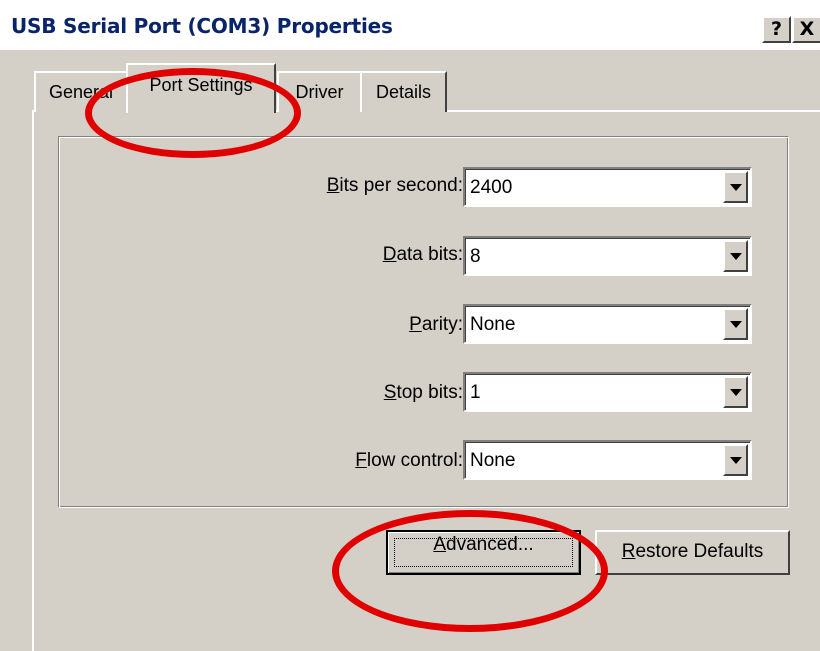  Describe the element at coordinates (607, 460) in the screenshot. I see `flow-control-select: None` at that location.